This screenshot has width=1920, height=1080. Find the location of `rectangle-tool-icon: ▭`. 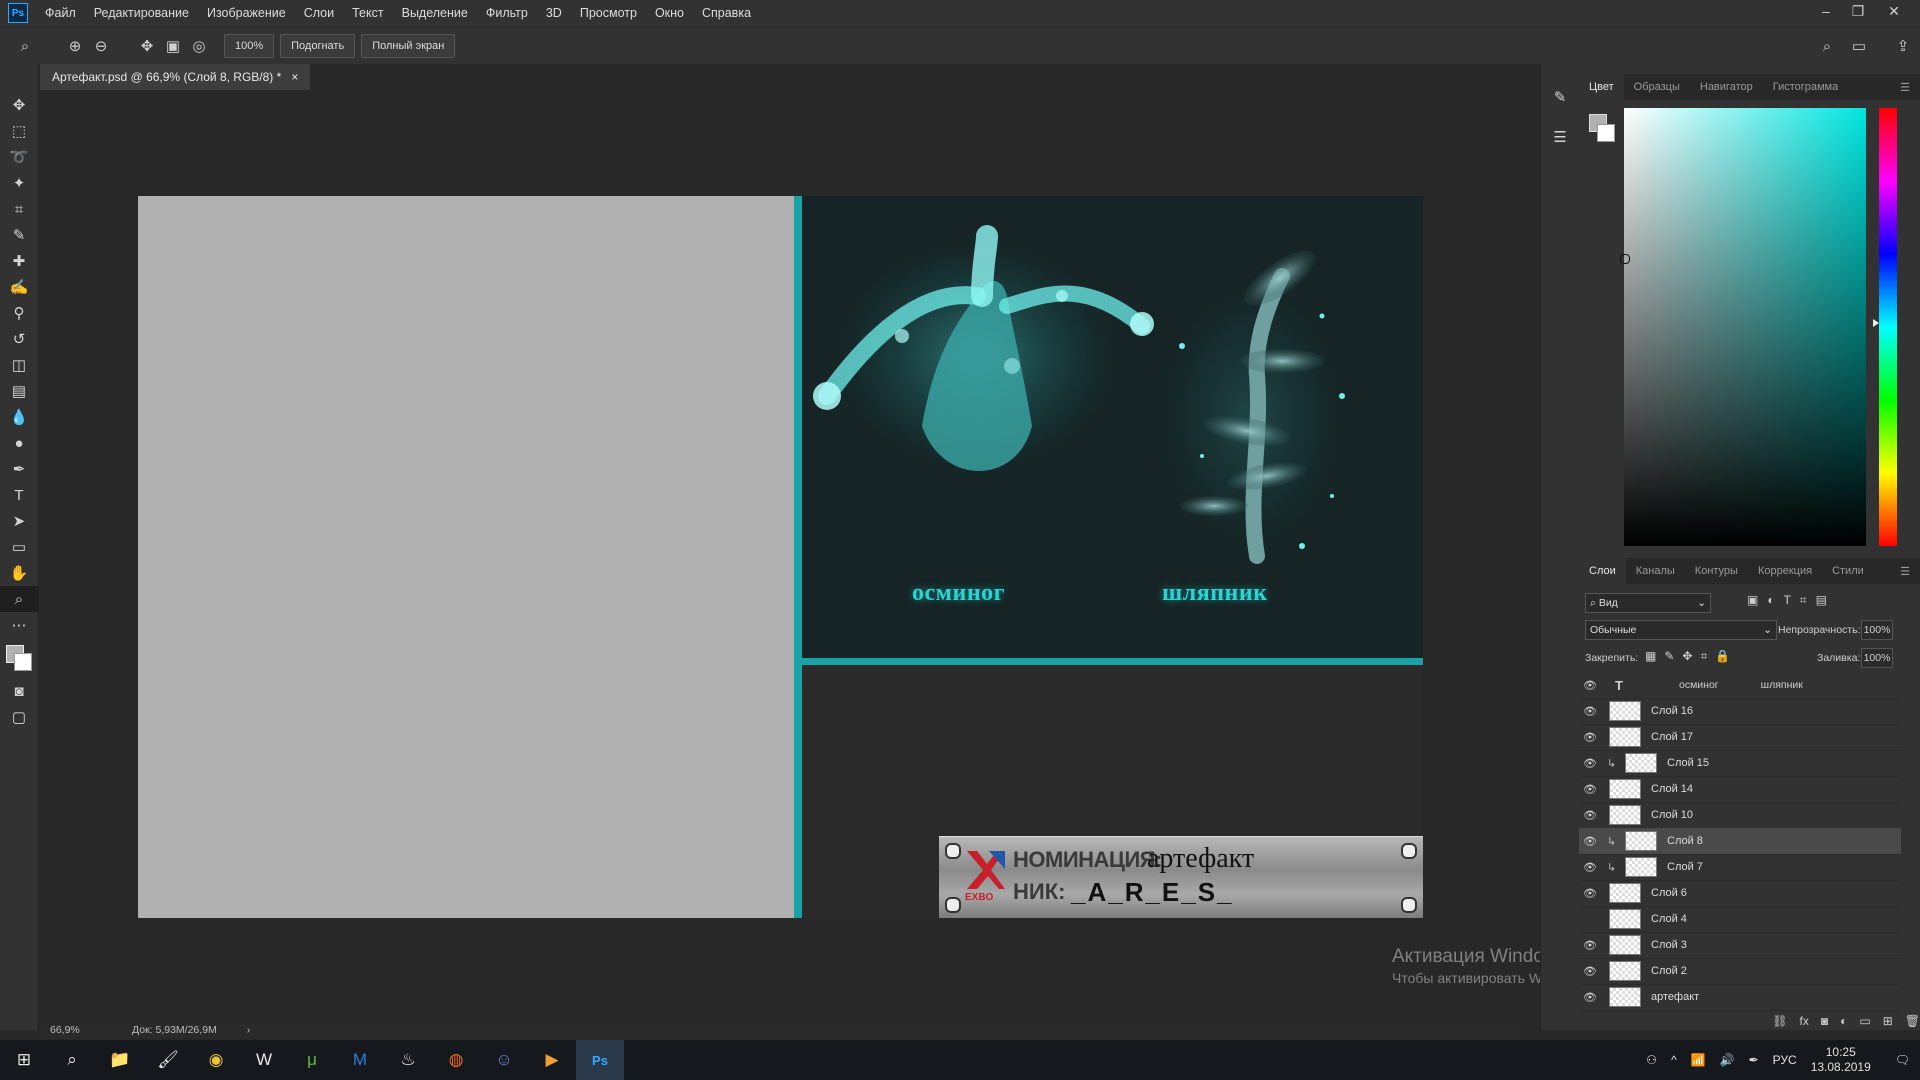

rectangle-tool-icon: ▭ is located at coordinates (19, 547).